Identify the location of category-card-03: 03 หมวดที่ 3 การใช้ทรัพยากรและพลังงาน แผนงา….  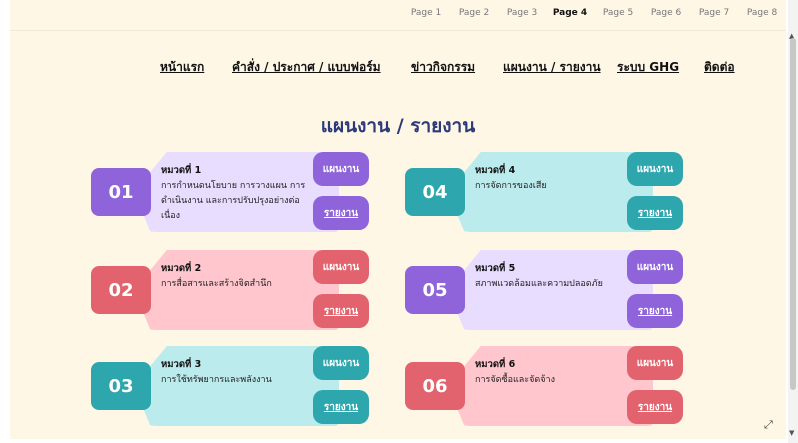
(230, 387).